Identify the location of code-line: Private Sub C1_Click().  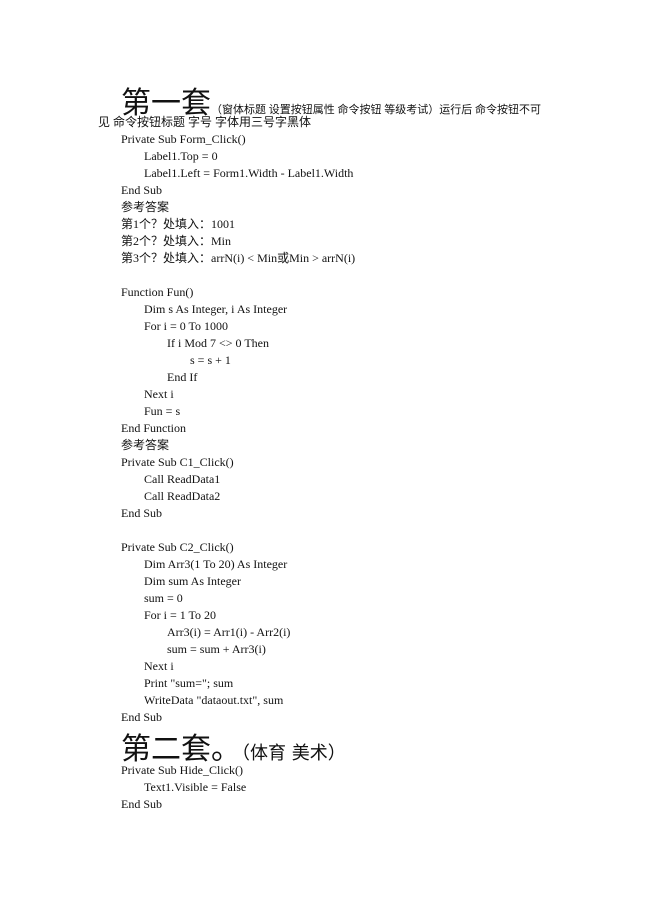
(177, 462).